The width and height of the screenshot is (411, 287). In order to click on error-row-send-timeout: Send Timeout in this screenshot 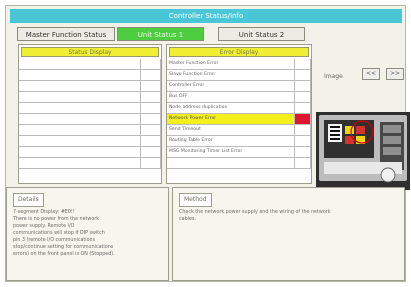, I will do `click(239, 130)`.